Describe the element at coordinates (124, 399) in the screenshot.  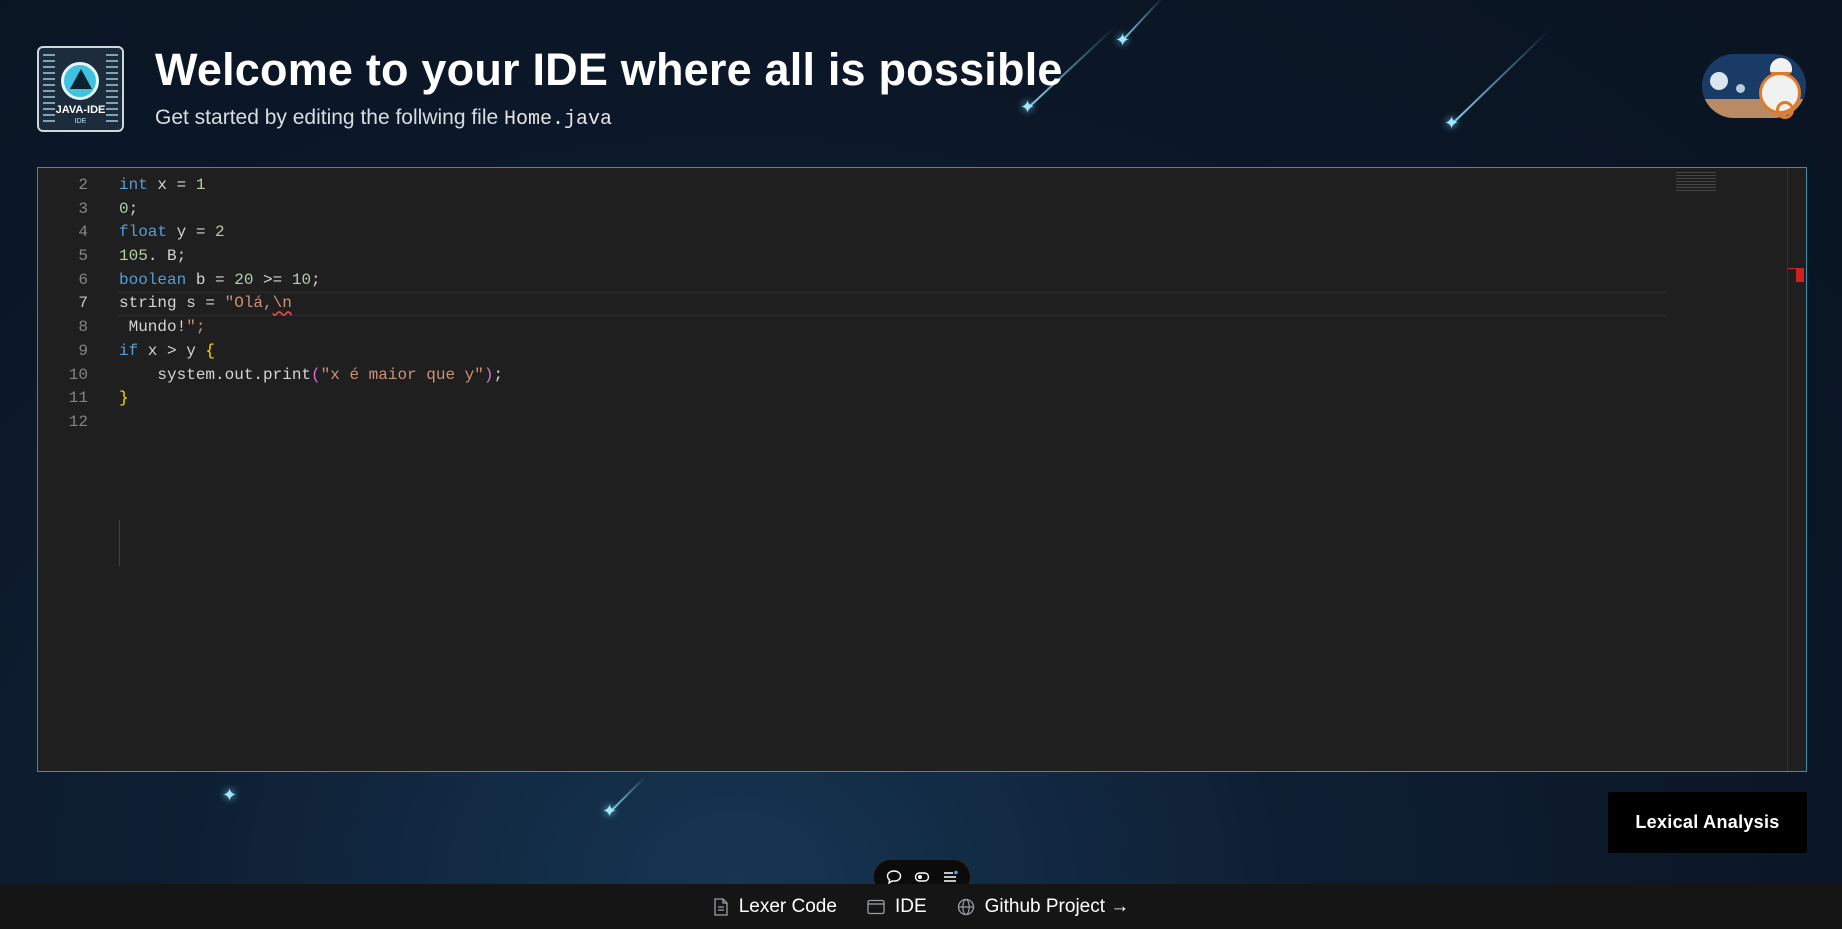
I see `code-text: }` at that location.